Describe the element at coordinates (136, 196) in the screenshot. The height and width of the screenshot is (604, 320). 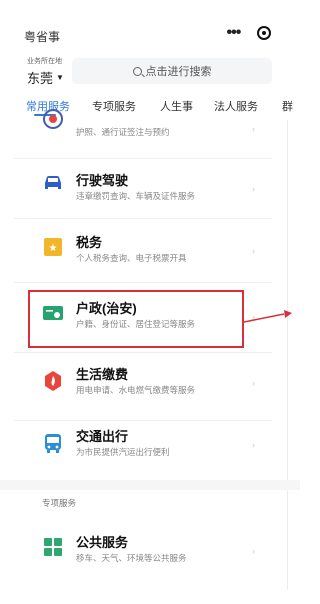
I see `service-desc: 违章缴罚查询、车辆及证件服务` at that location.